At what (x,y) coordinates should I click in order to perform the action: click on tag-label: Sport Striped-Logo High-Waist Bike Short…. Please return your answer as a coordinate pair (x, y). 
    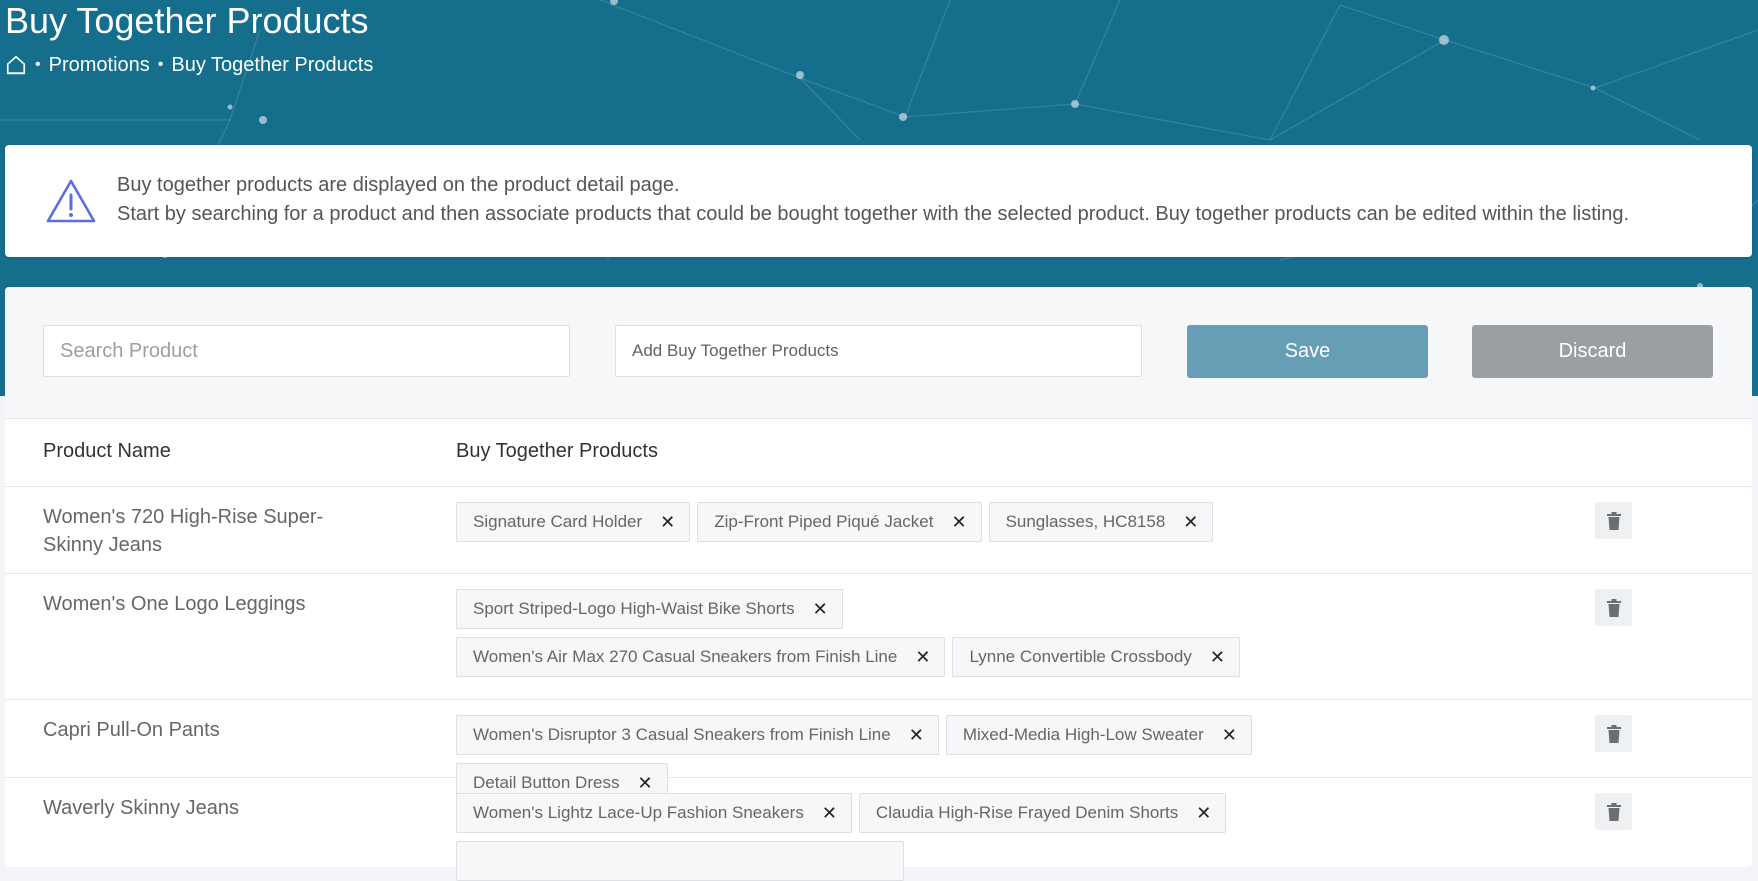
    Looking at the image, I should click on (634, 608).